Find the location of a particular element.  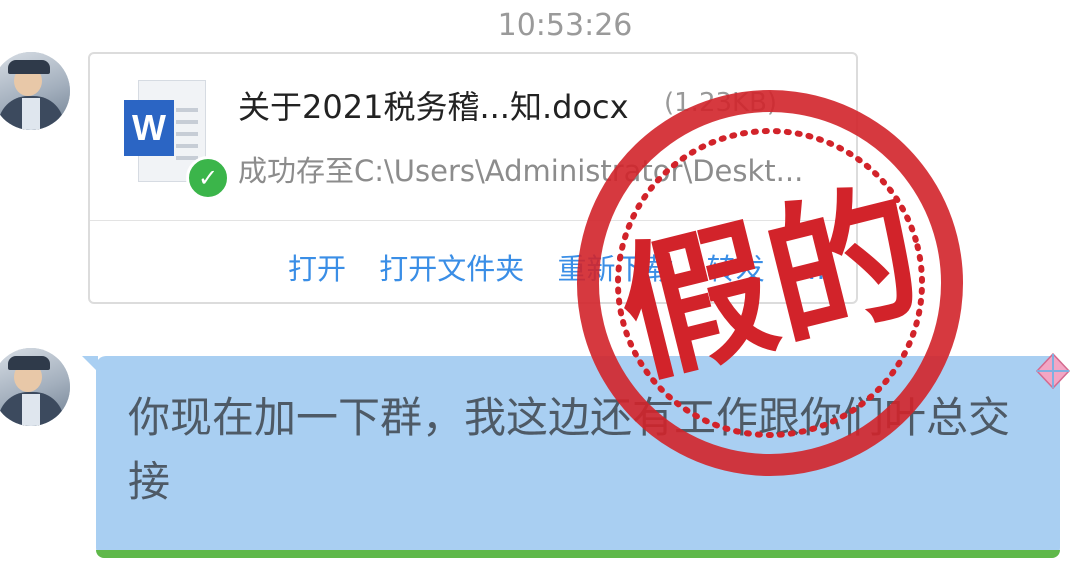

message-timestamp: 10:53:26 is located at coordinates (565, 25).